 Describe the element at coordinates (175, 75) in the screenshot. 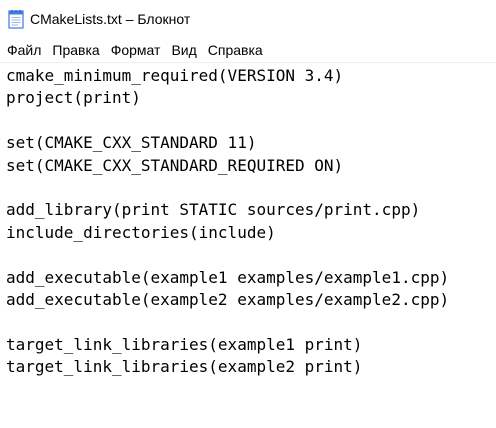

I see `code-line: cmake_minimum_required(VERSION 3.4)` at that location.